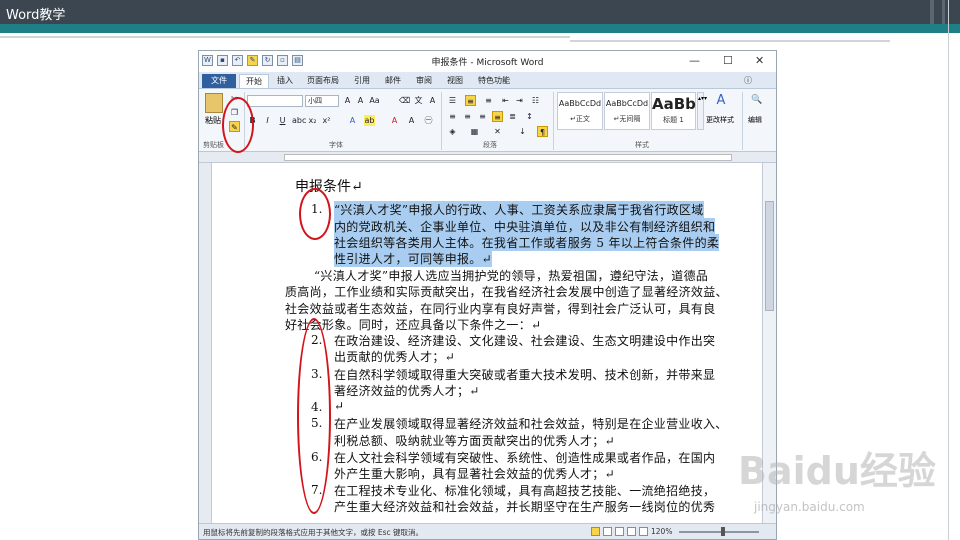 This screenshot has width=960, height=540. Describe the element at coordinates (497, 131) in the screenshot. I see `chinese-layout-icon: ✕` at that location.